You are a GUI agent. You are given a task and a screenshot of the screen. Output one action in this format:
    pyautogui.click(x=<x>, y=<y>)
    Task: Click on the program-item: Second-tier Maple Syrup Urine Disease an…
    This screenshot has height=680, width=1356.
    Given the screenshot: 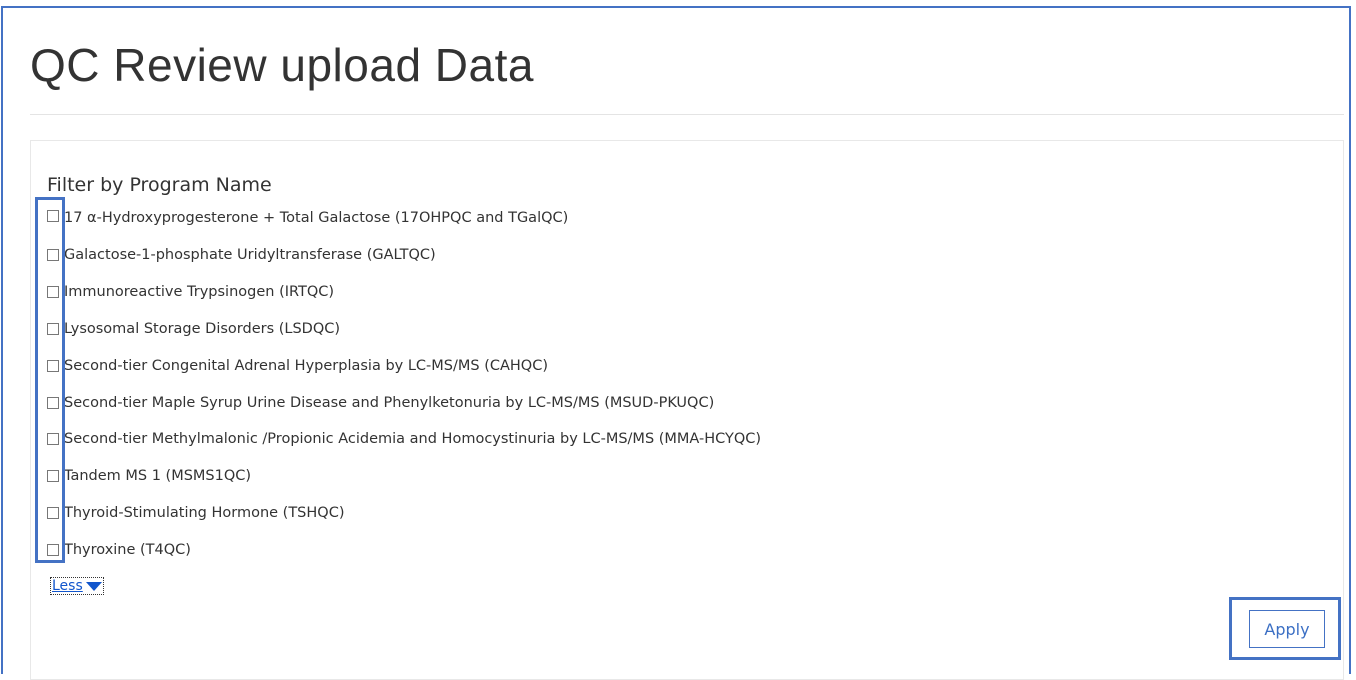 What is the action you would take?
    pyautogui.click(x=404, y=402)
    